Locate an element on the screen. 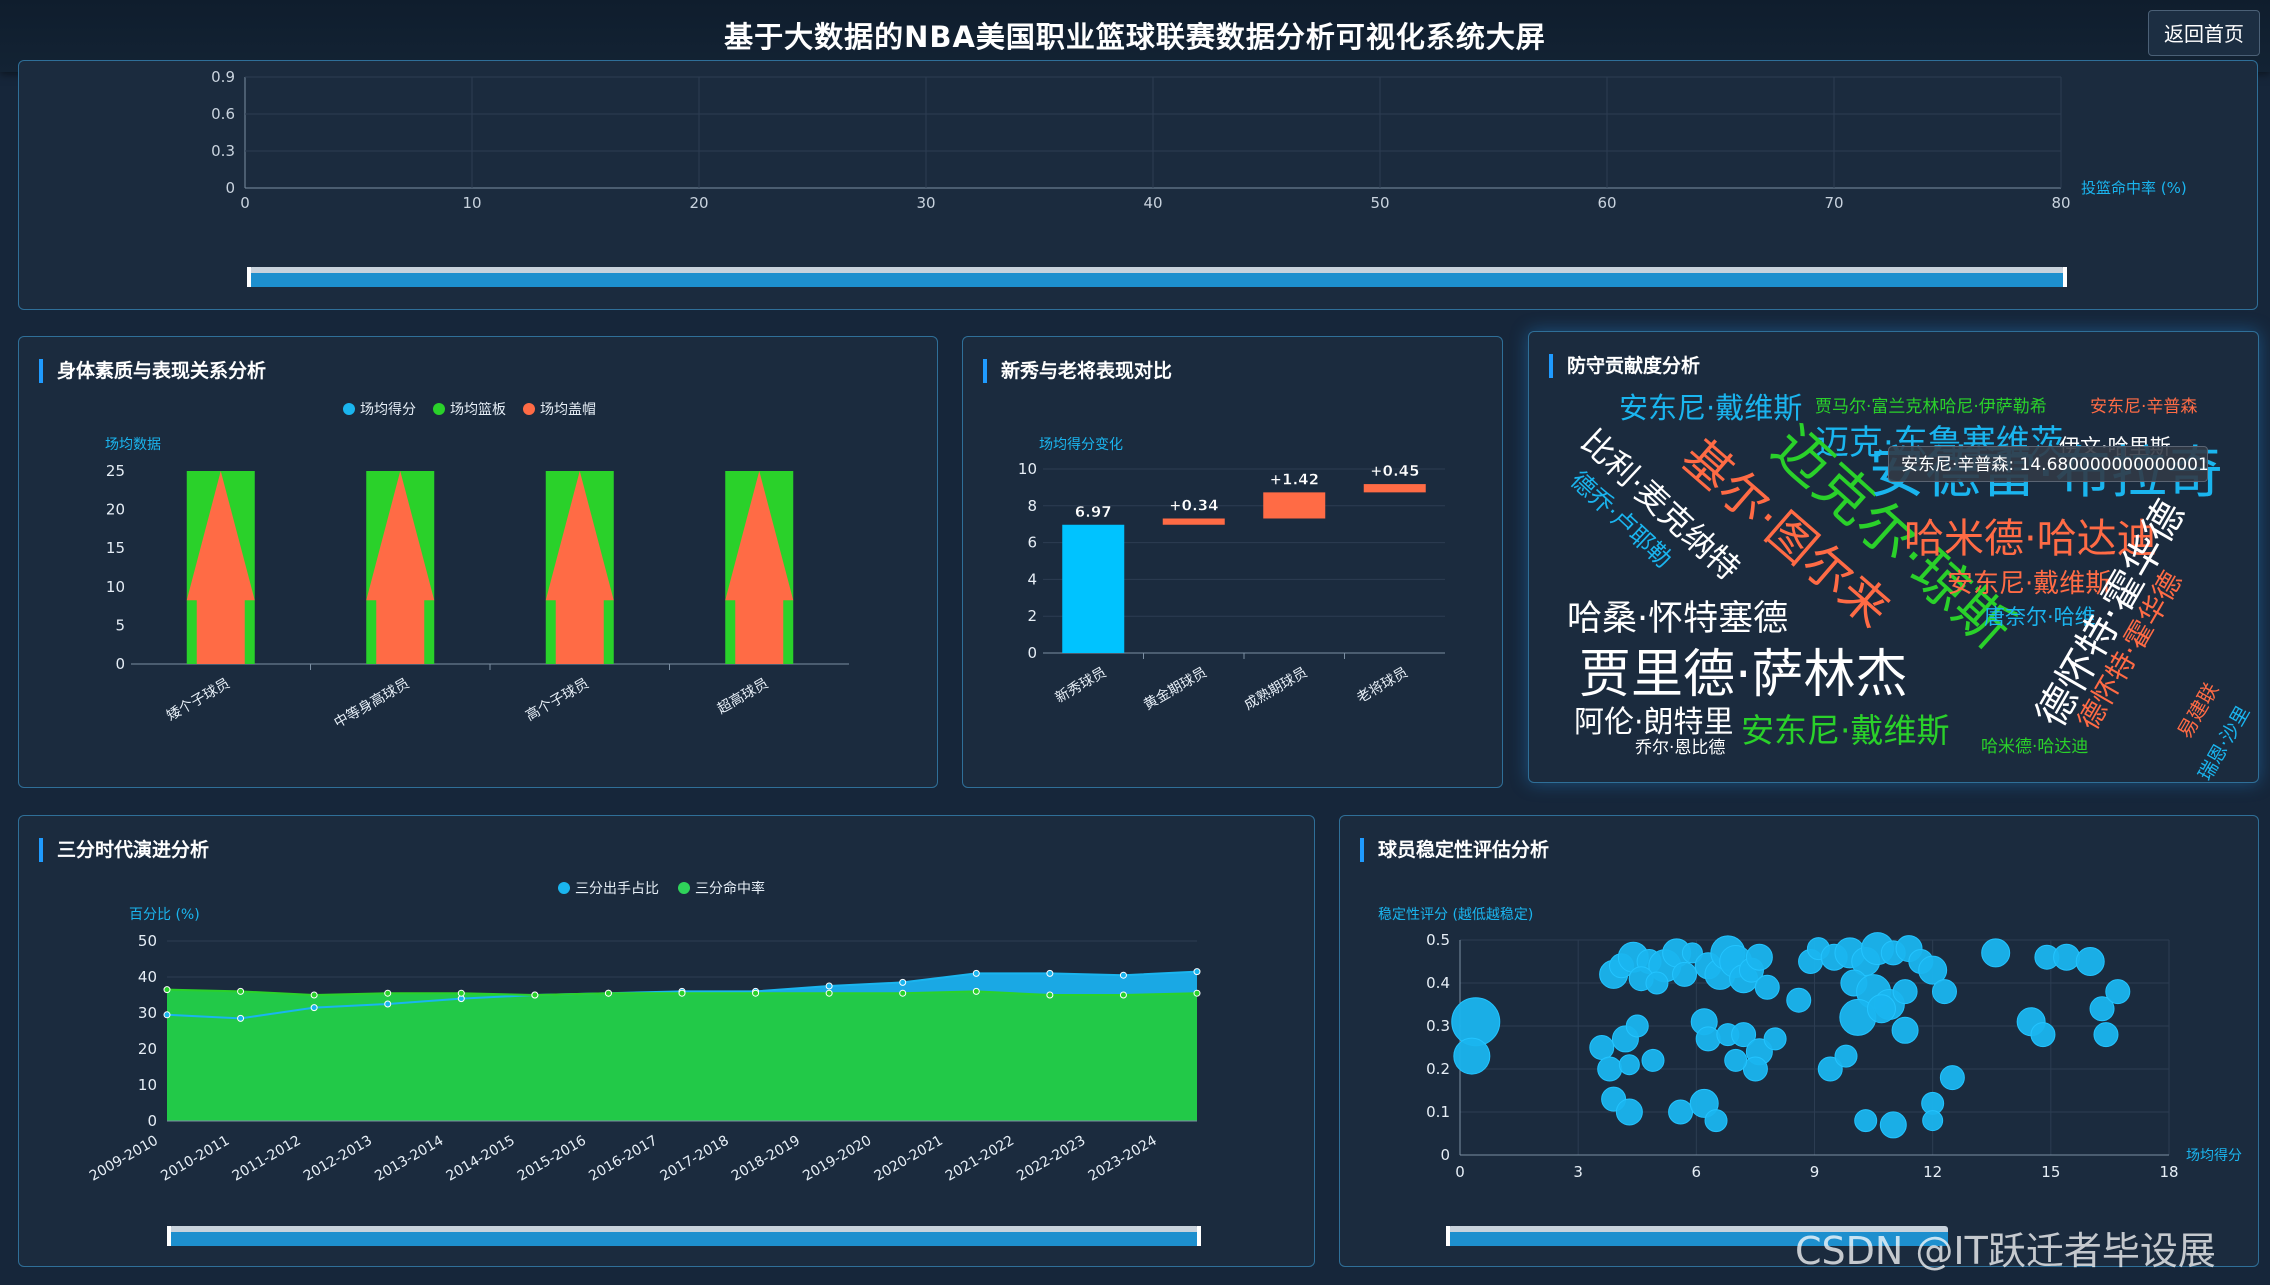 The image size is (2270, 1285). wordcloud-word: 贾里德·萨林杰 is located at coordinates (1743, 675).